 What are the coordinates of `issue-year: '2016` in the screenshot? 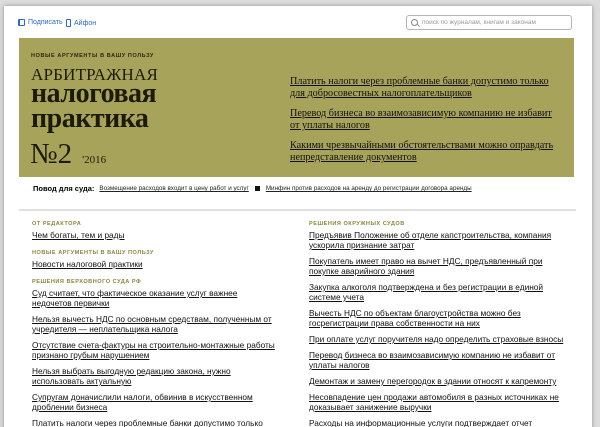 It's located at (94, 160).